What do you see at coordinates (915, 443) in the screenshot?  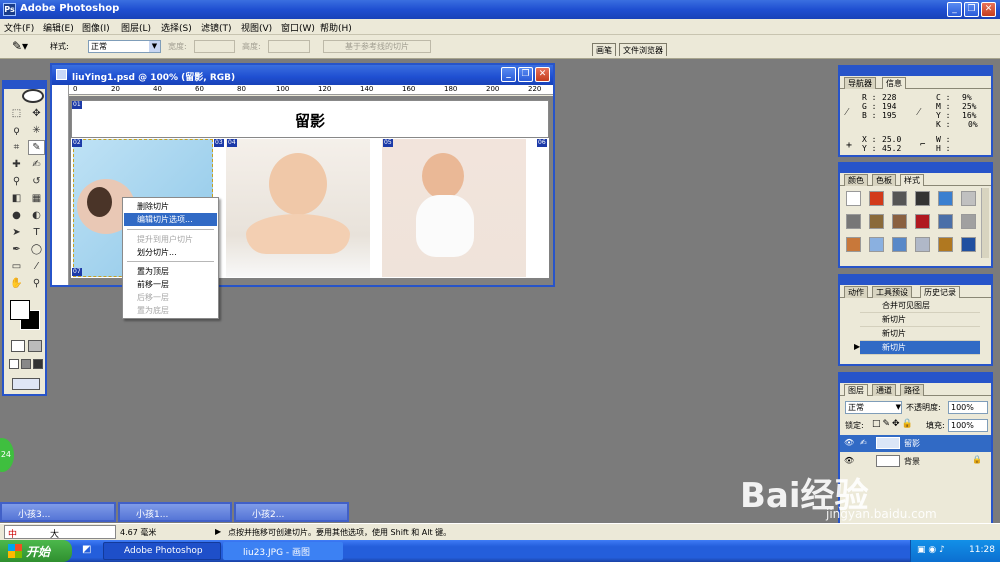 I see `layer-row-selected: 👁 ✍ 留影` at bounding box center [915, 443].